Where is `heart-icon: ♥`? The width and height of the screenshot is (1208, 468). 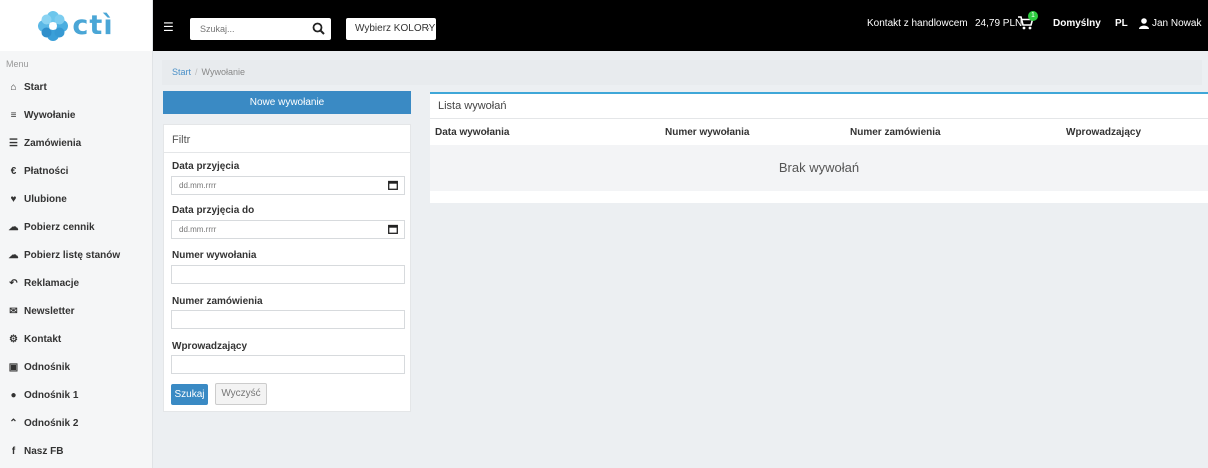
heart-icon: ♥ is located at coordinates (13, 199).